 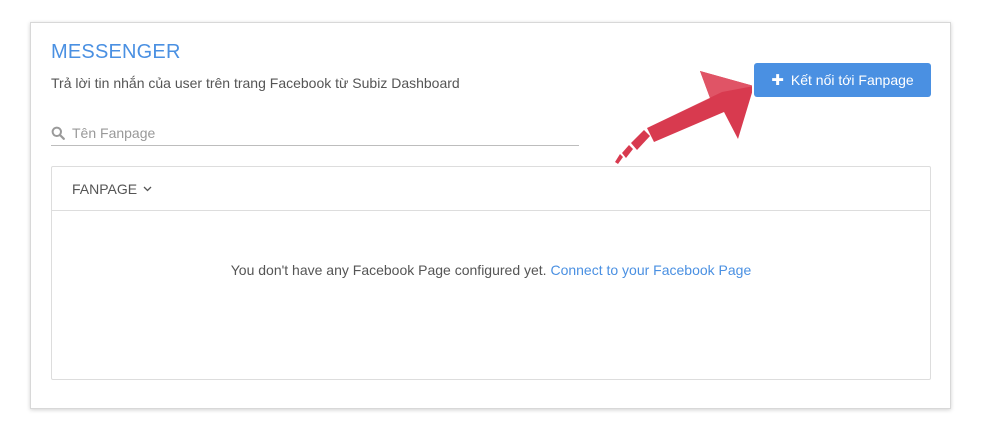 I want to click on column-label: FANPAGE, so click(x=105, y=188).